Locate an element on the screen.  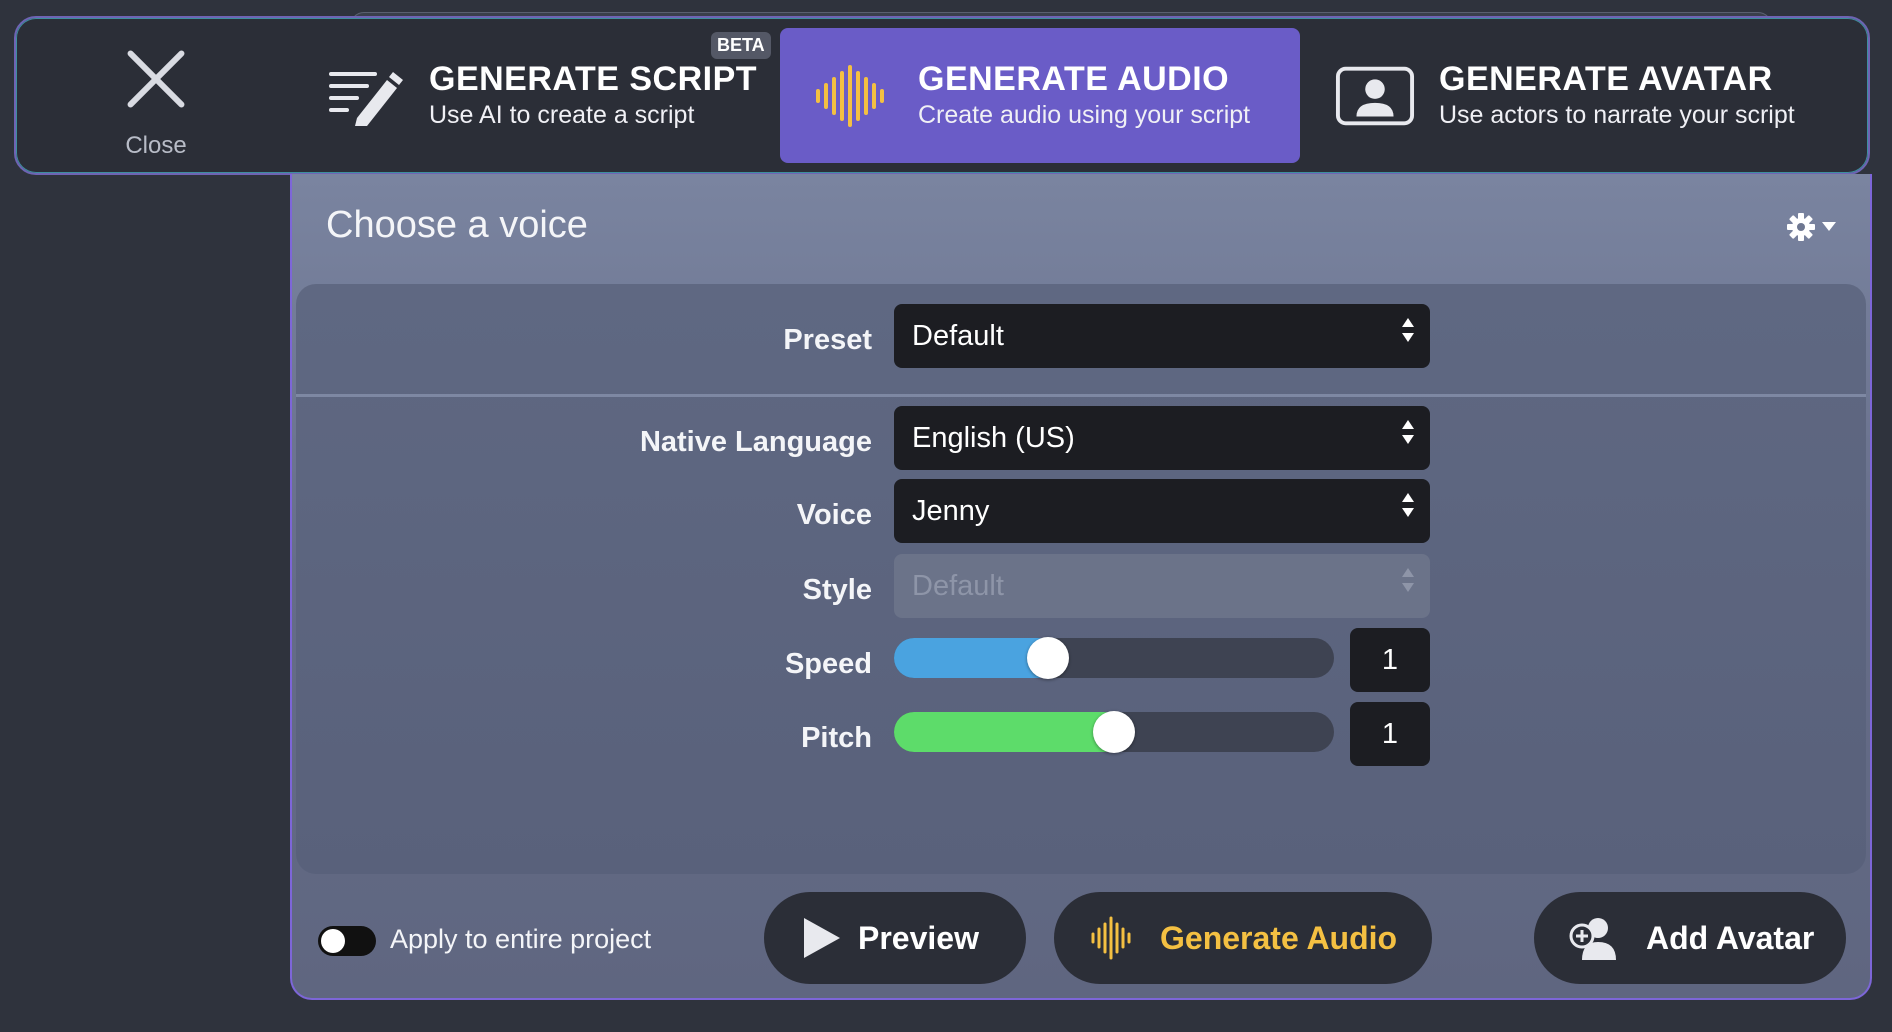
close-icon is located at coordinates (156, 79).